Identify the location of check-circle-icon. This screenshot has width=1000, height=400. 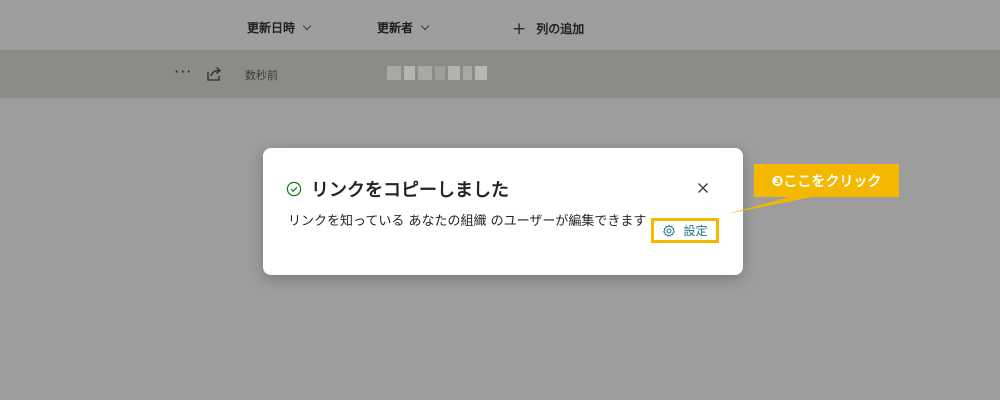
(294, 189).